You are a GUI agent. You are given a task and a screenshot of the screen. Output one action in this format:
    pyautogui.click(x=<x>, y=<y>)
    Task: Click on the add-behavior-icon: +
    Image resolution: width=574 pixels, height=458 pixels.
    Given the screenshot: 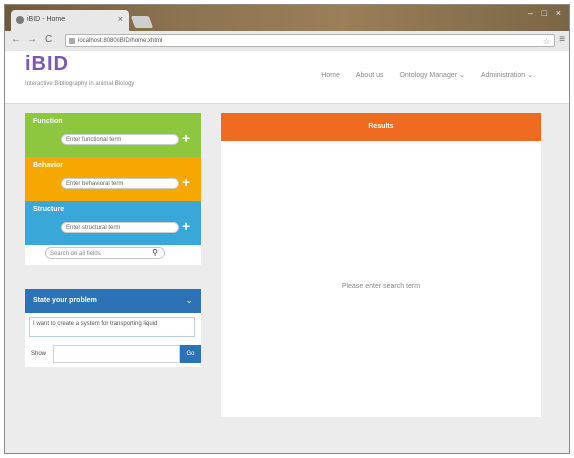 What is the action you would take?
    pyautogui.click(x=186, y=182)
    